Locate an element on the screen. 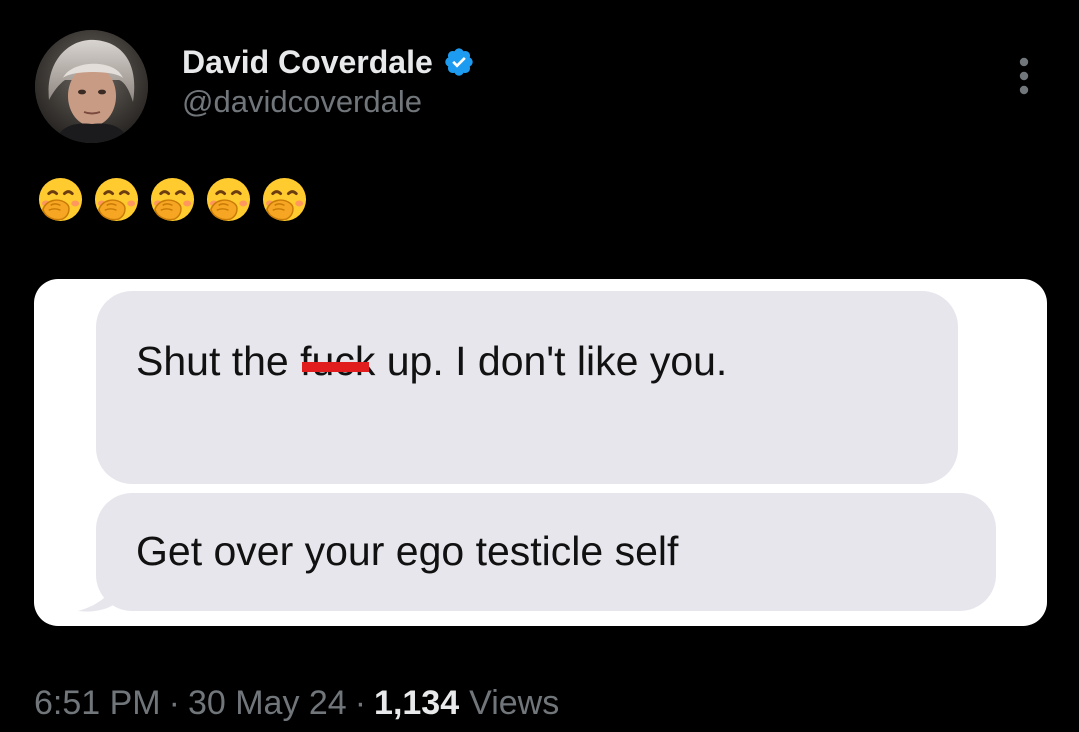 The height and width of the screenshot is (732, 1079). message-text: Shut the fuck up. I don't like you. is located at coordinates (536, 361).